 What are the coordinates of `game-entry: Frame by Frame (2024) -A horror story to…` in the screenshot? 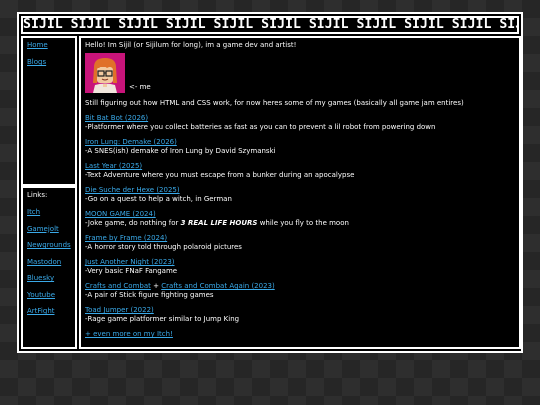 It's located at (300, 243).